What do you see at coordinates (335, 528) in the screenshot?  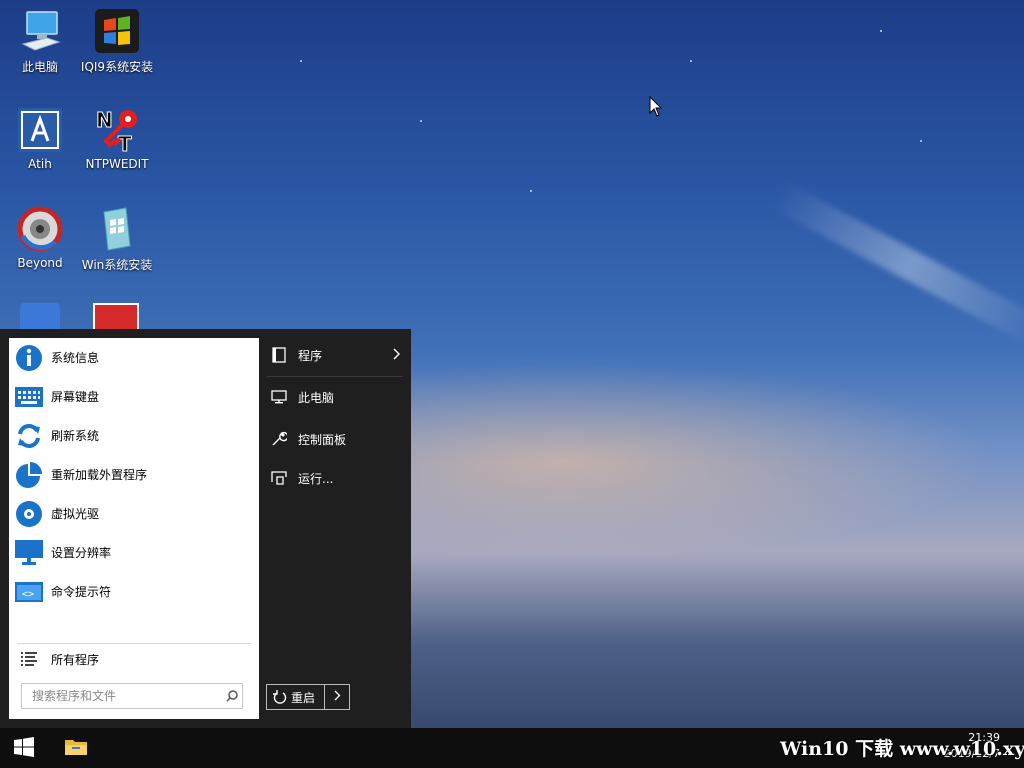 I see `start-menu-right-pane: 程序 此电脑 控制面板 运行... 重启` at bounding box center [335, 528].